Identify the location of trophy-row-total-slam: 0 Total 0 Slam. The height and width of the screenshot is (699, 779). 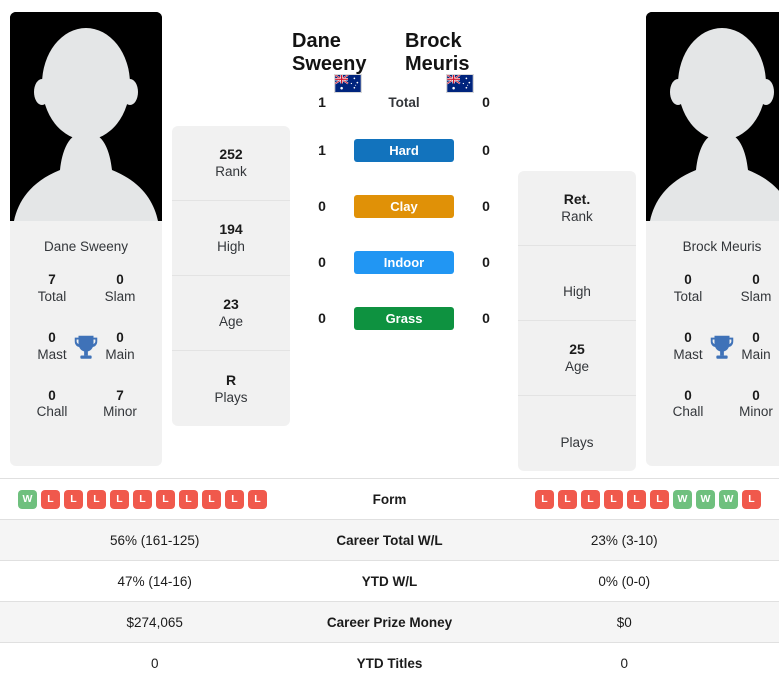
(719, 289).